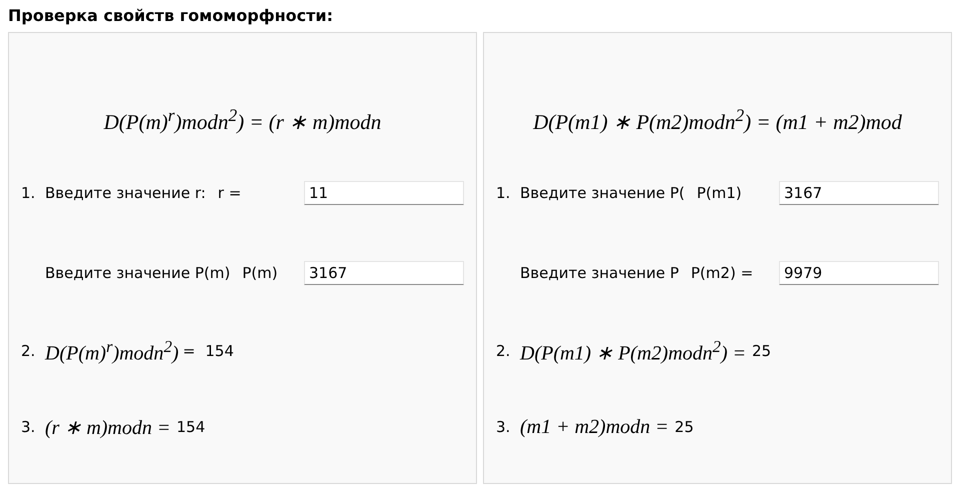  Describe the element at coordinates (171, 16) in the screenshot. I see `page-title: Проверка свойств гомоморфности:` at that location.